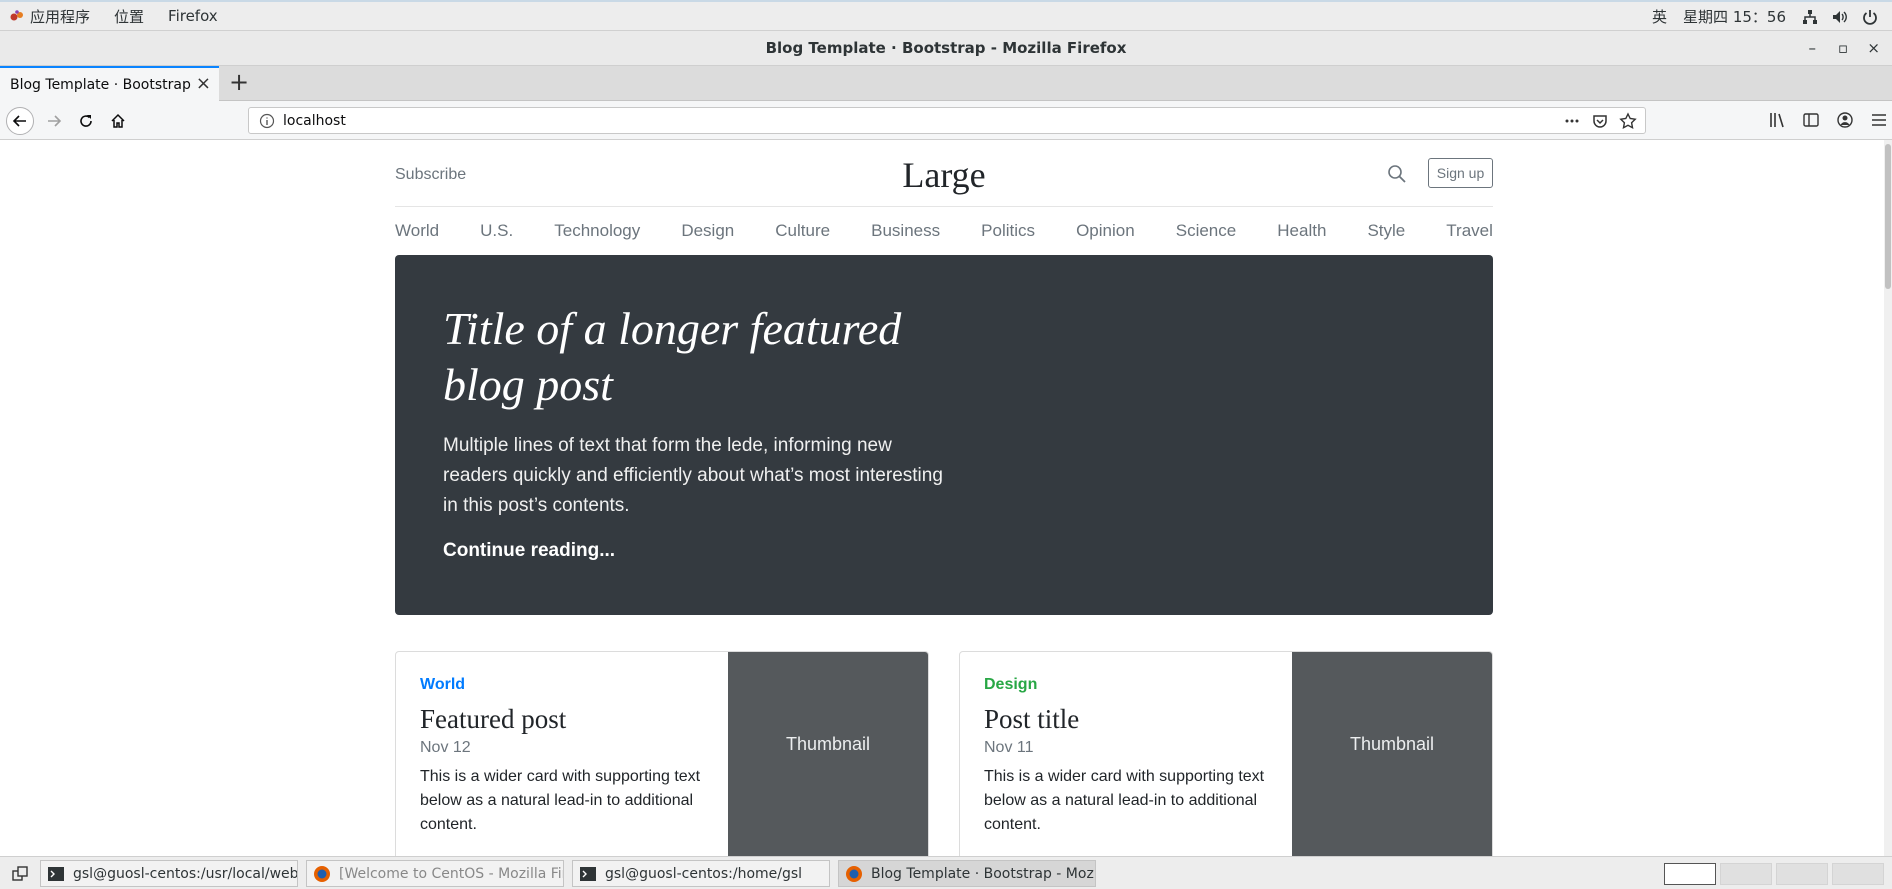  I want to click on reload-button, so click(86, 121).